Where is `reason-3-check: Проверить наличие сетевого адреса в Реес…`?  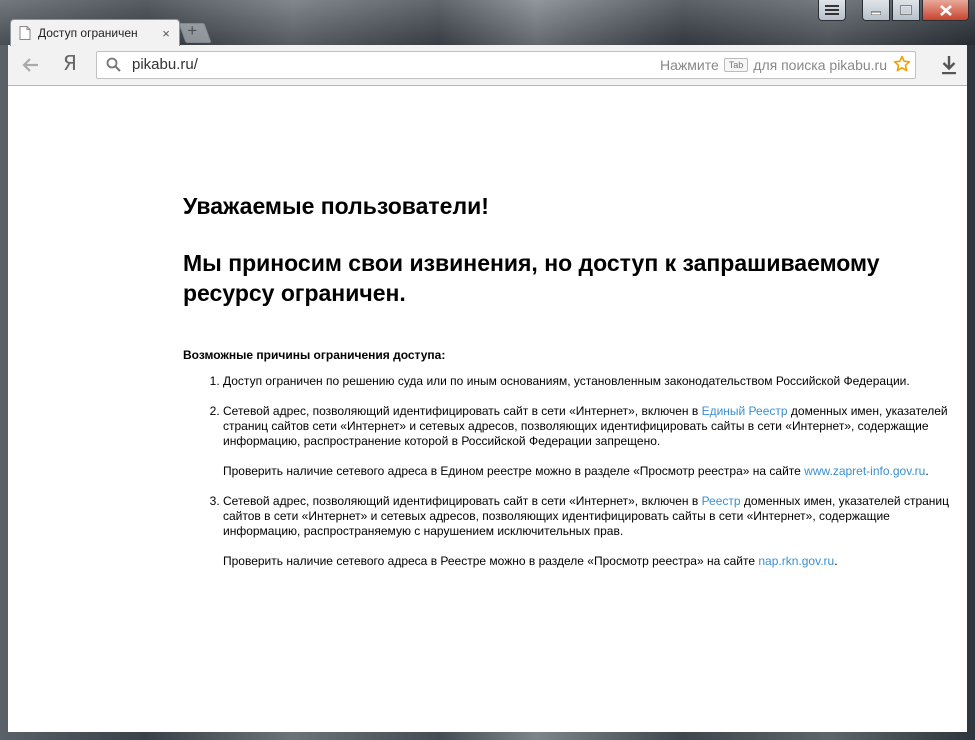
reason-3-check: Проверить наличие сетевого адреса в Реес… is located at coordinates (593, 561).